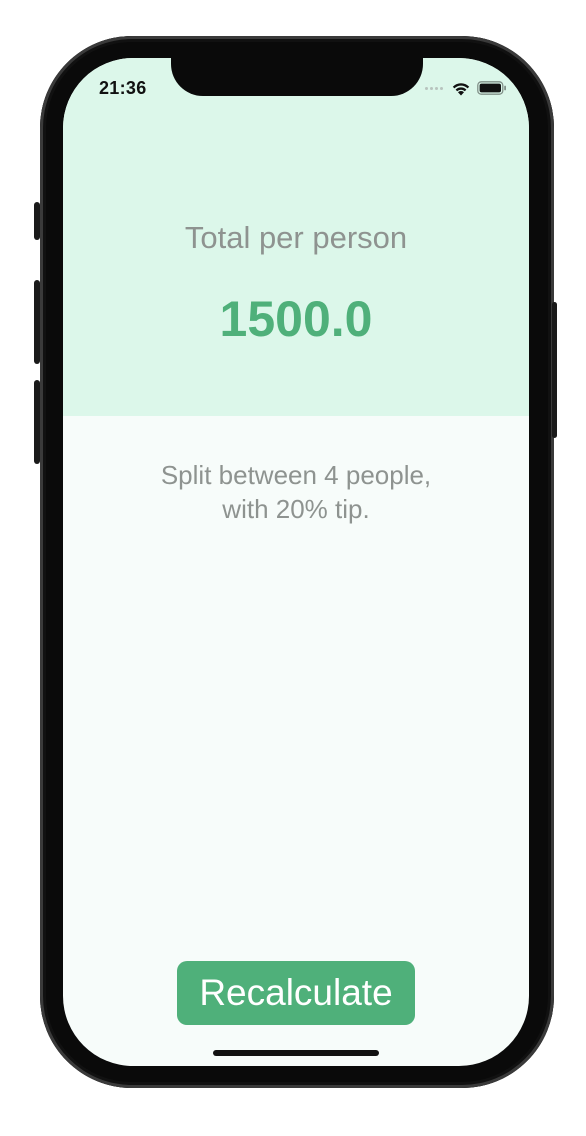 This screenshot has height=1136, width=586. What do you see at coordinates (296, 509) in the screenshot?
I see `split-summary-line-2: with 20% tip.` at bounding box center [296, 509].